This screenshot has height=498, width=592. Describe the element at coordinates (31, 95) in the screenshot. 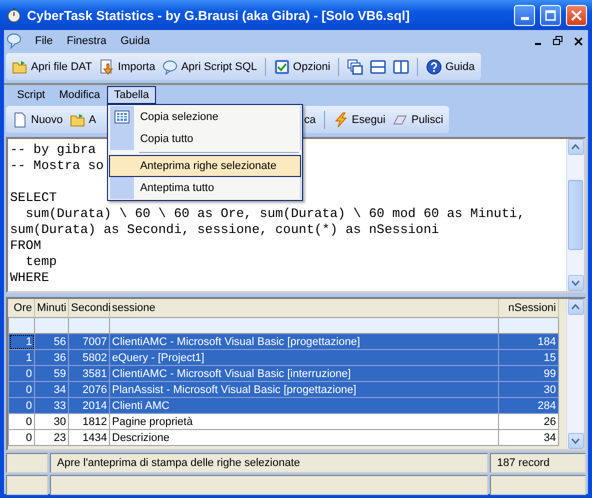

I see `menu-item: Script` at that location.